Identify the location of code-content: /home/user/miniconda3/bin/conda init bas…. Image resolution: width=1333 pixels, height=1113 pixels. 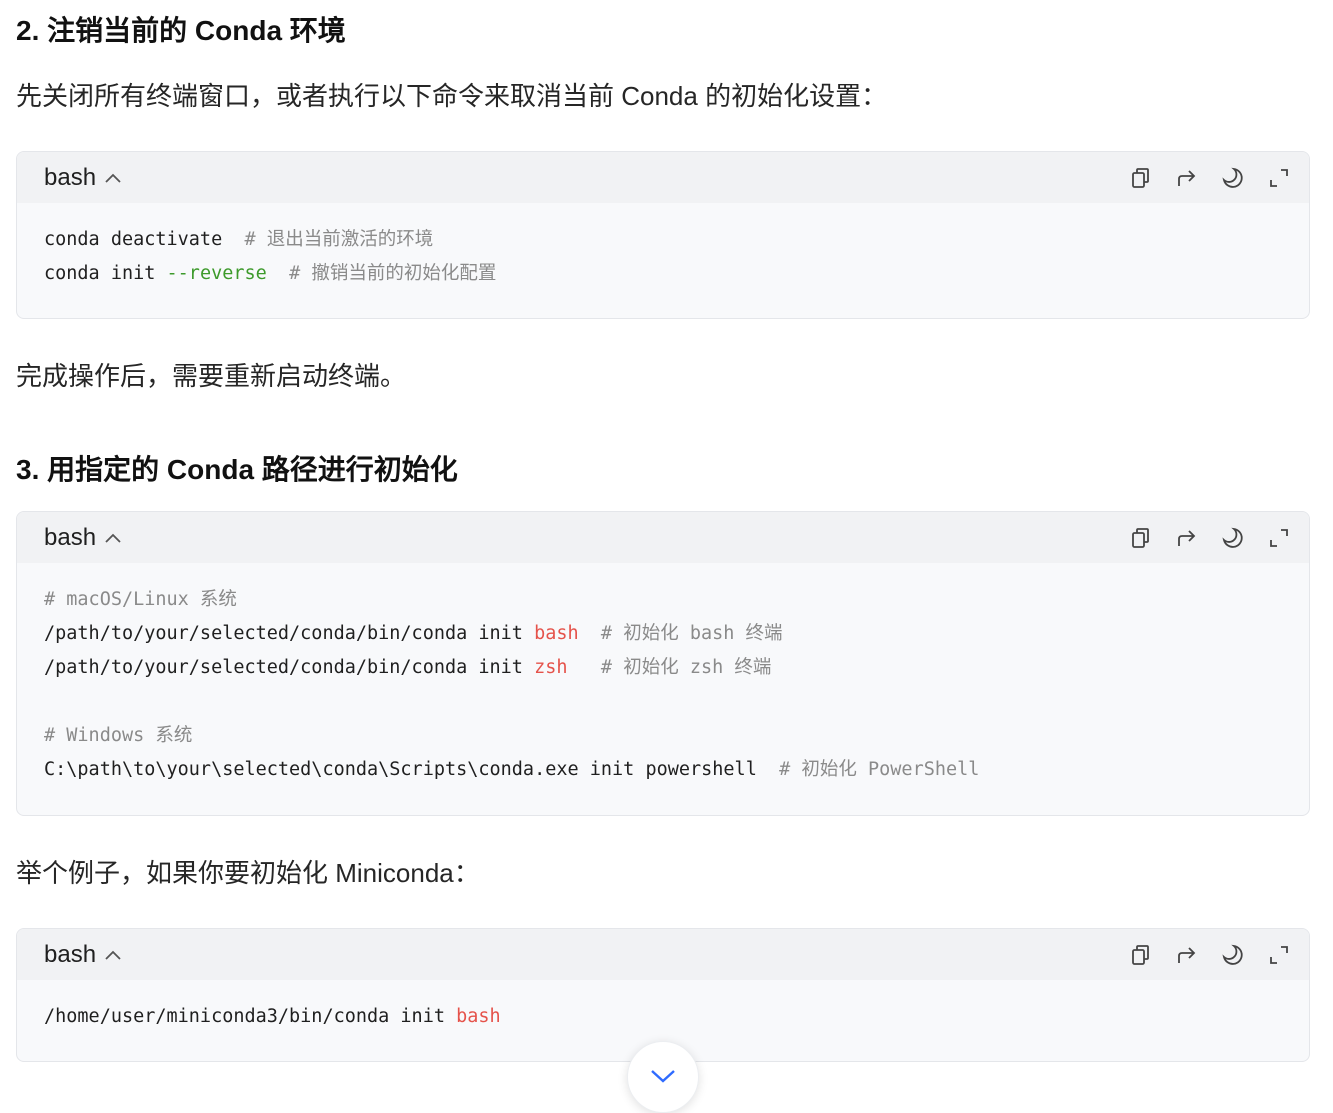
(663, 1007).